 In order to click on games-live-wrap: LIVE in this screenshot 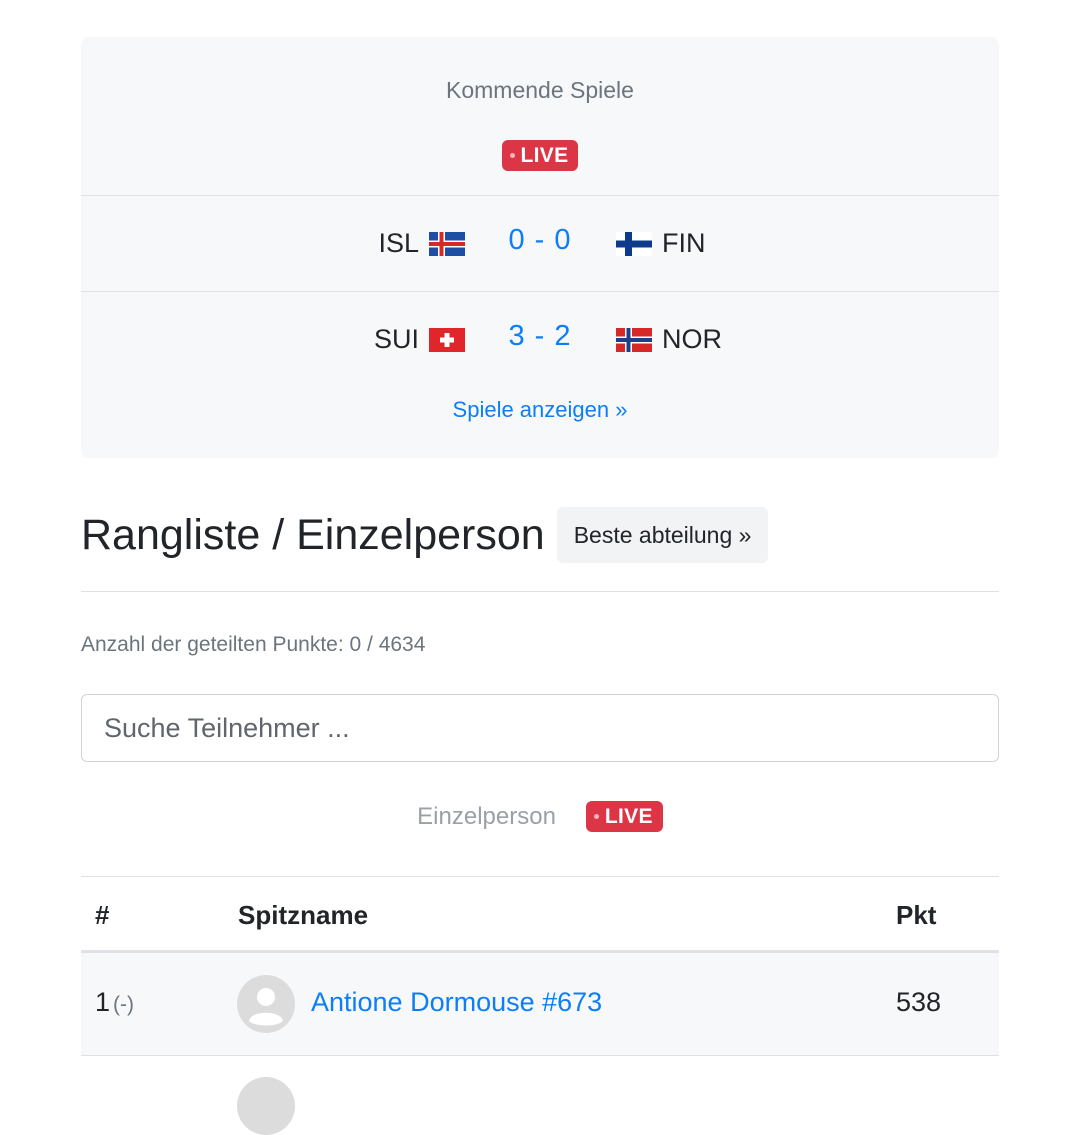, I will do `click(540, 155)`.